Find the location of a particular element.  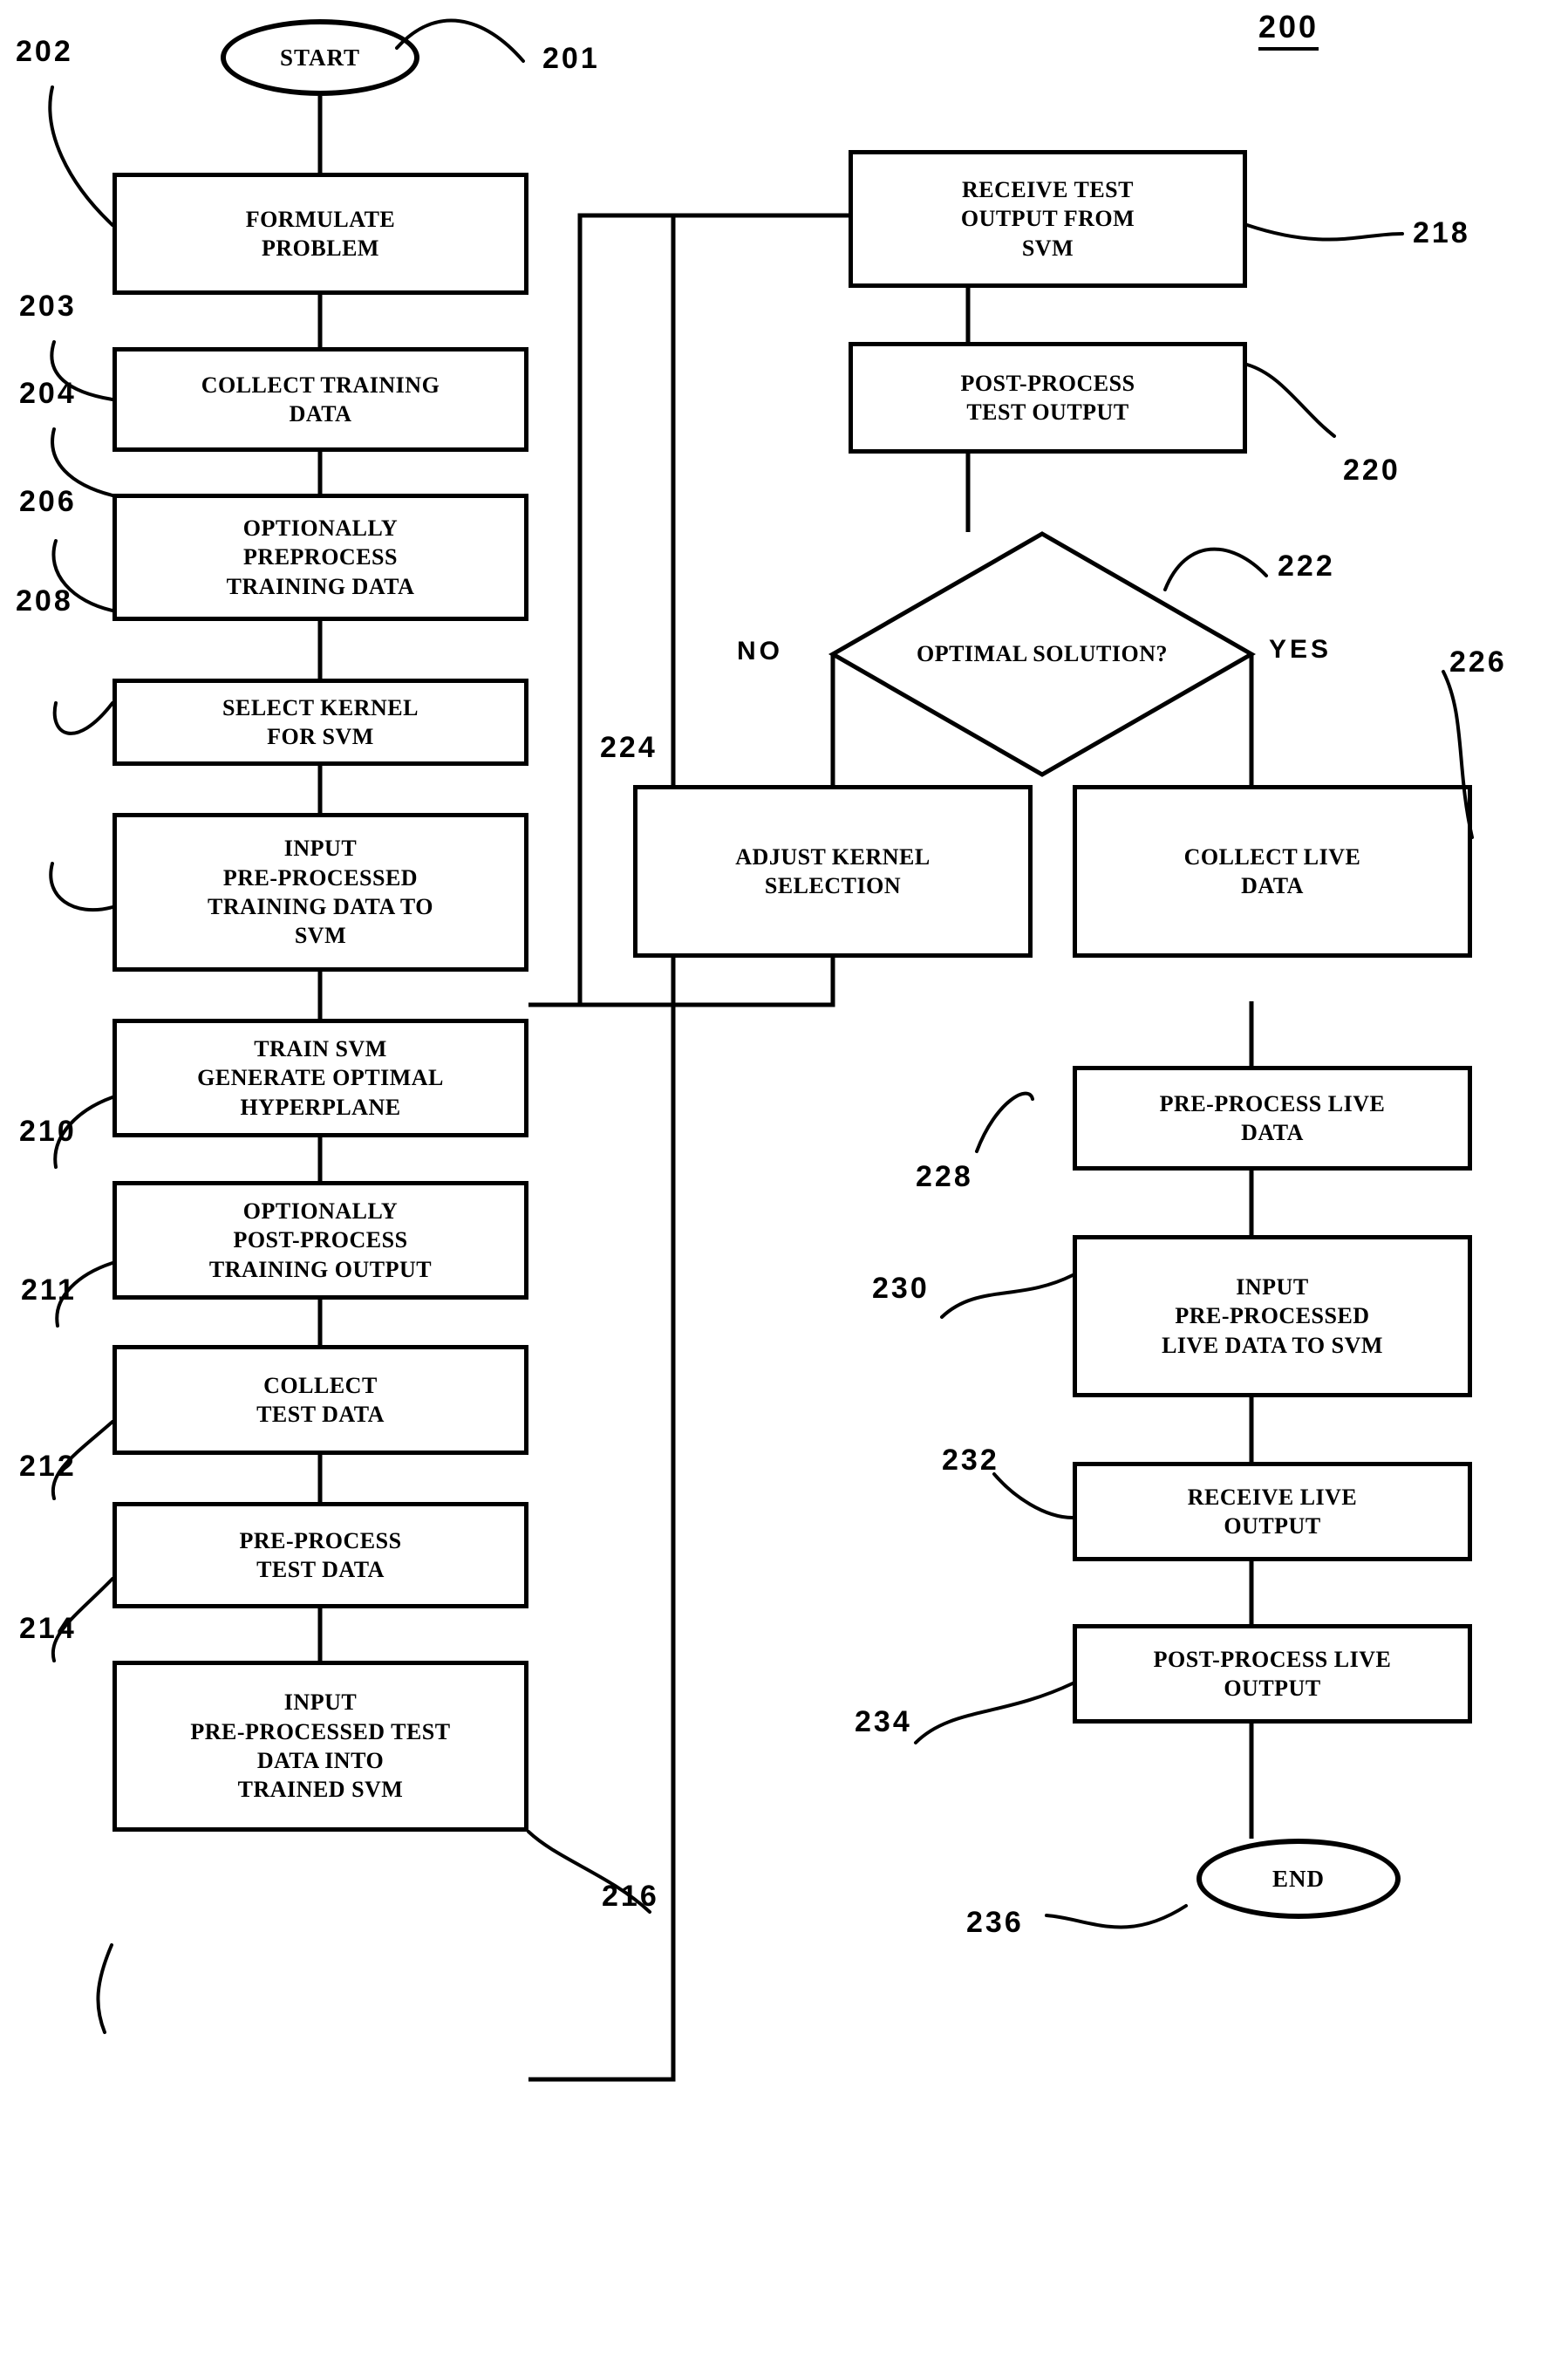

step-input-preprocessed-training-data-to-svm: INPUT PRE-PROCESSED TRAINING DATA TO SVM is located at coordinates (320, 892).